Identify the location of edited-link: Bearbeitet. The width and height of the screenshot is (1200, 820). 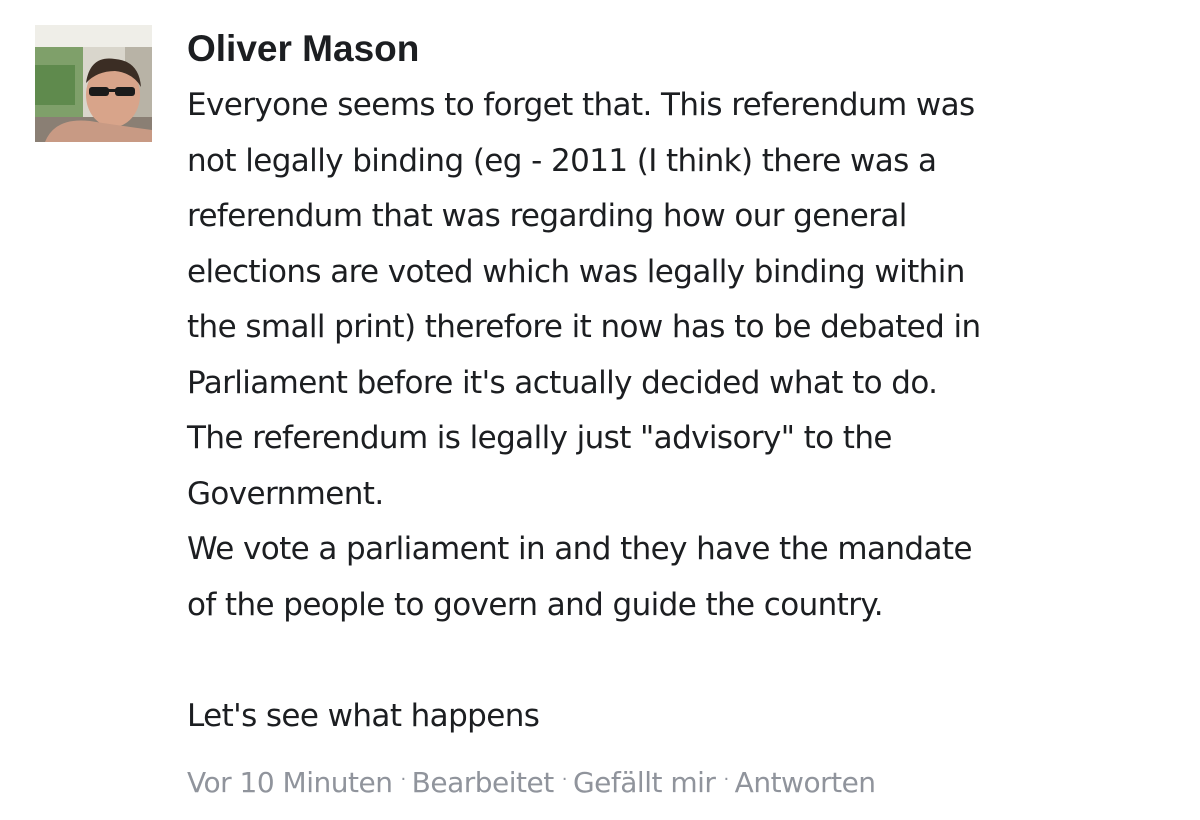
(483, 782).